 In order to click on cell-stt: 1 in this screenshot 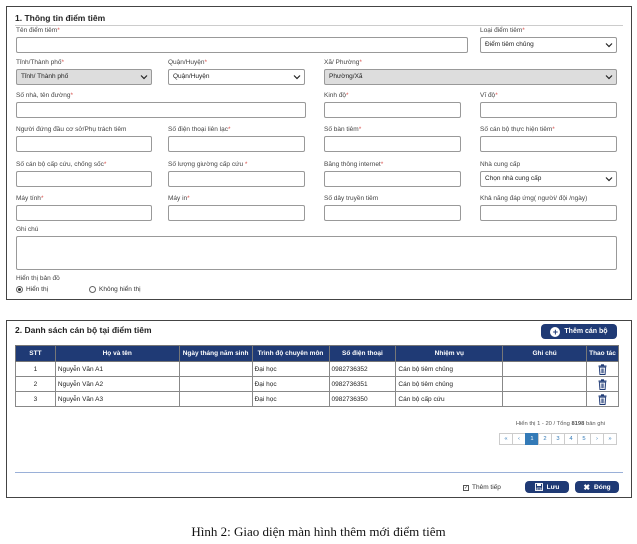, I will do `click(35, 369)`.